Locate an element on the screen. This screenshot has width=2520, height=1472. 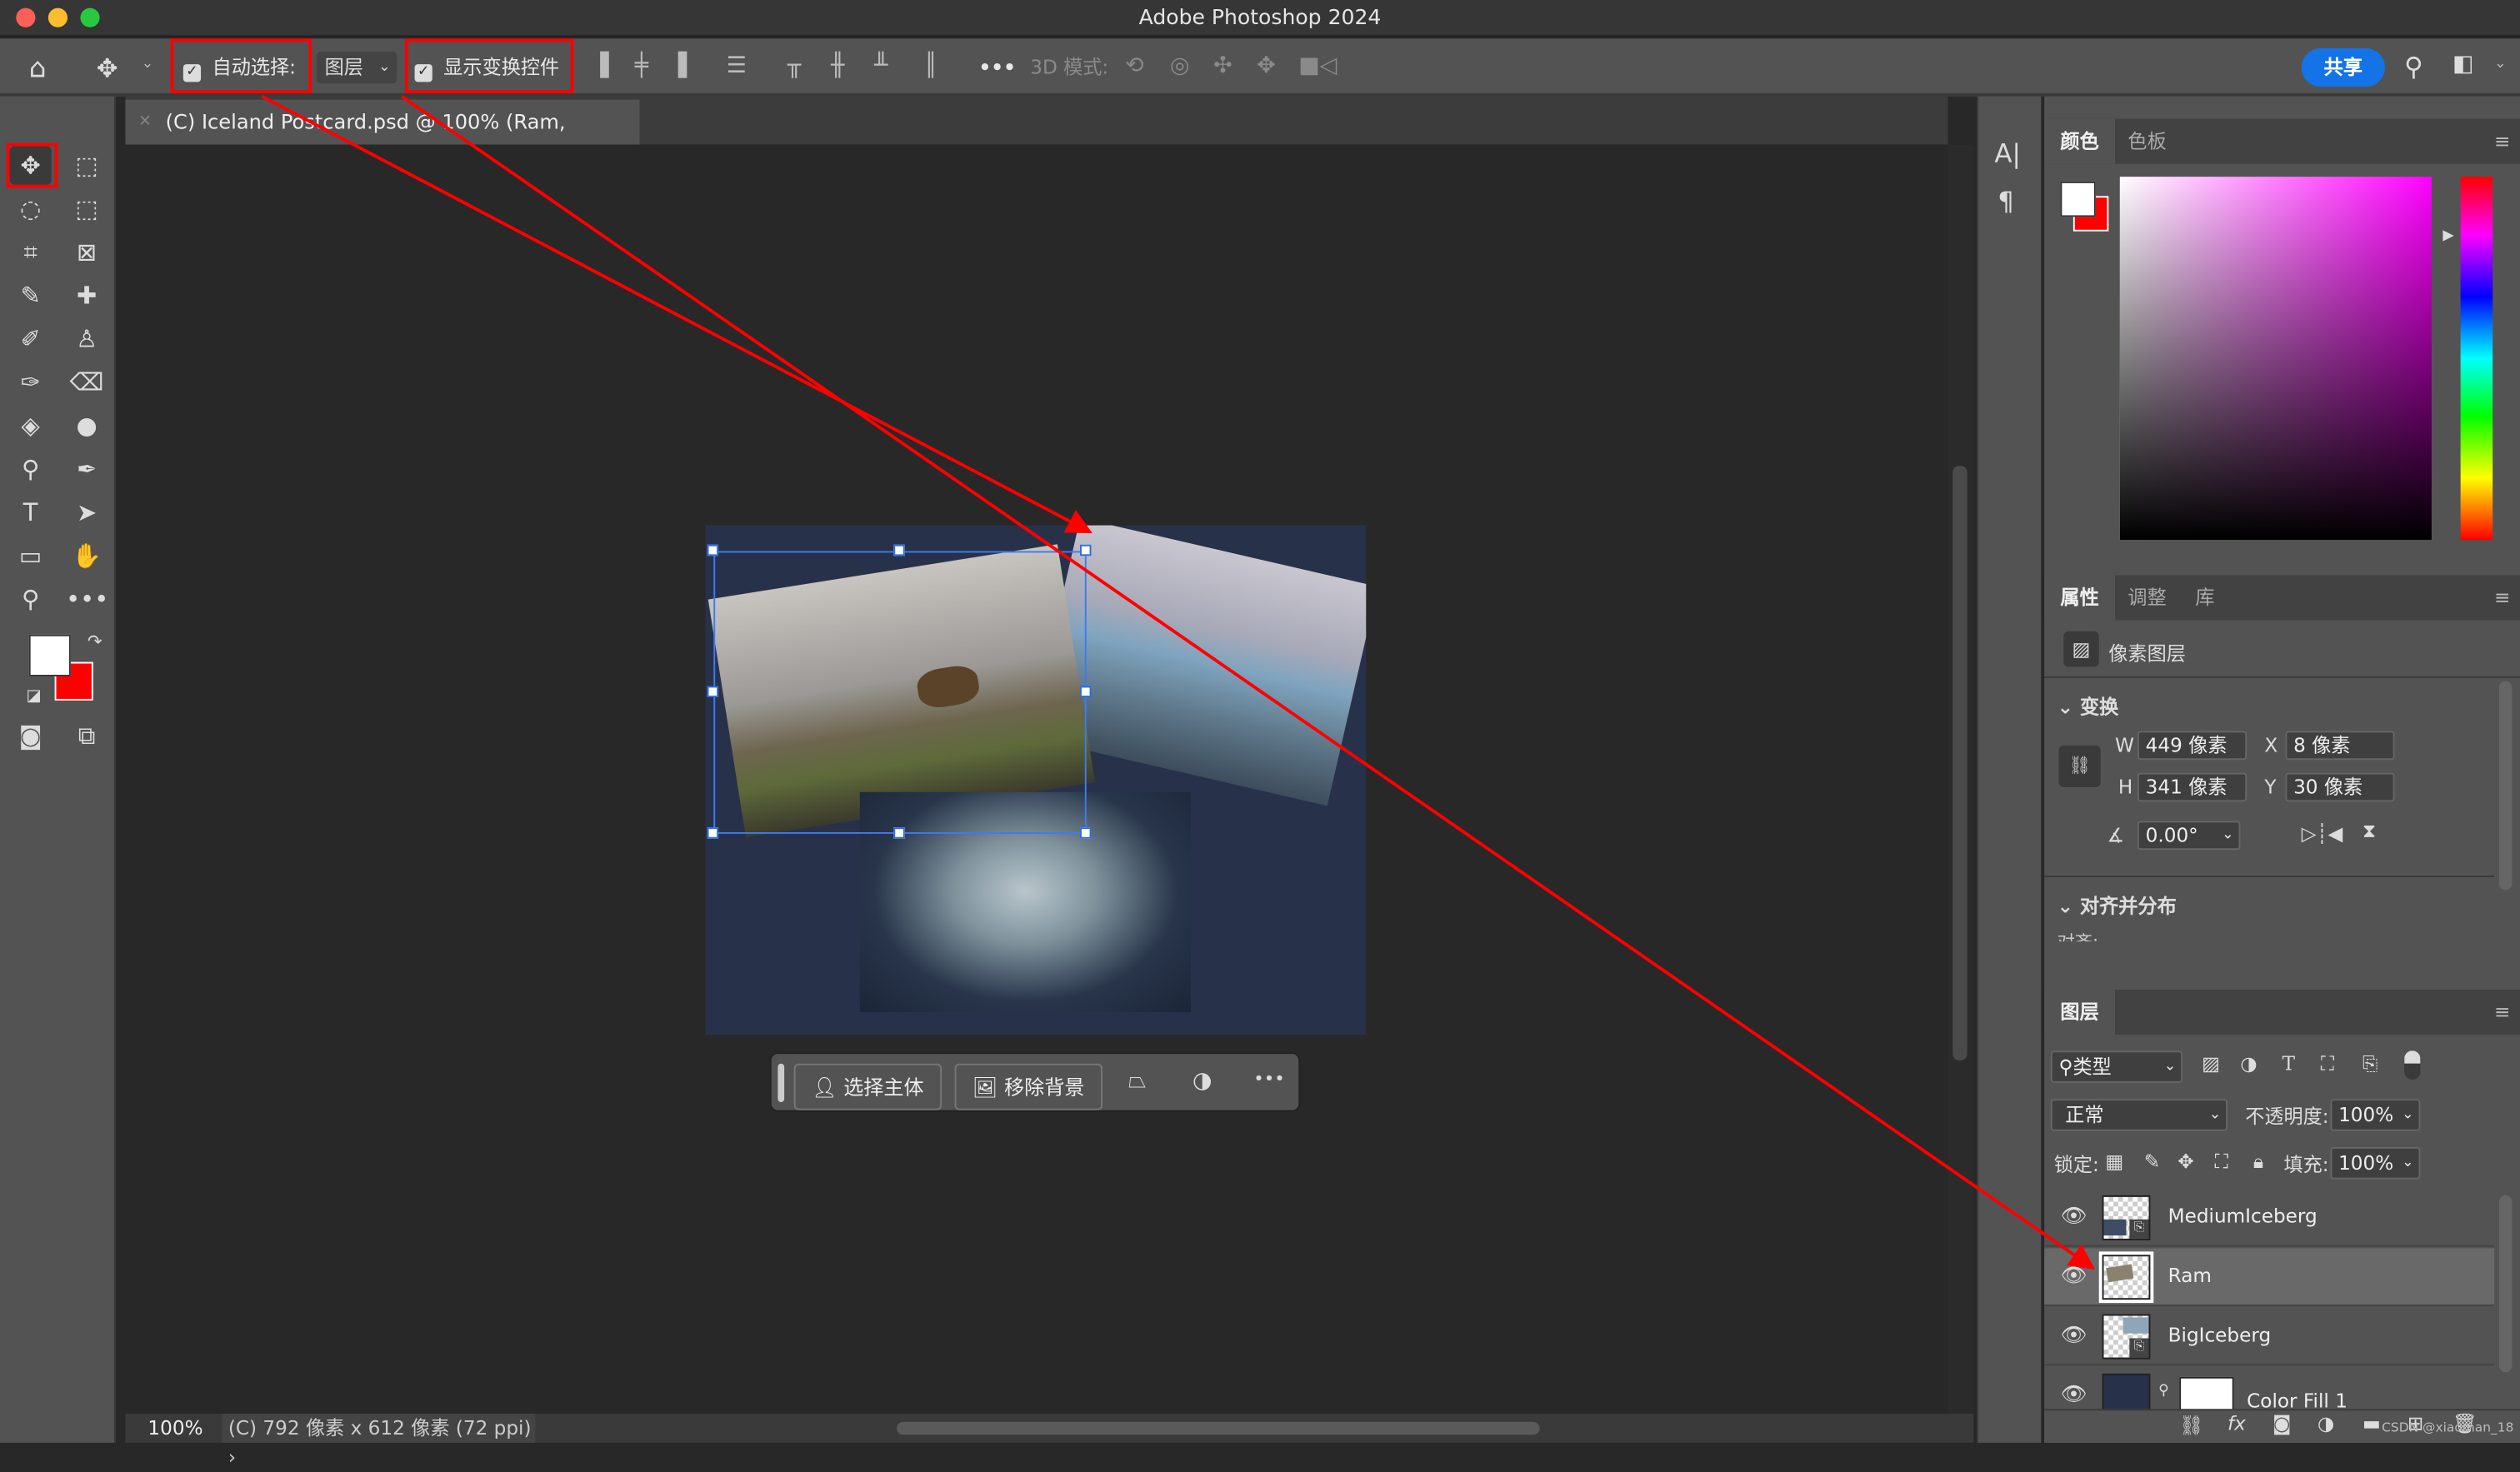
opacity-input: 100% ⌄ is located at coordinates (2375, 1115).